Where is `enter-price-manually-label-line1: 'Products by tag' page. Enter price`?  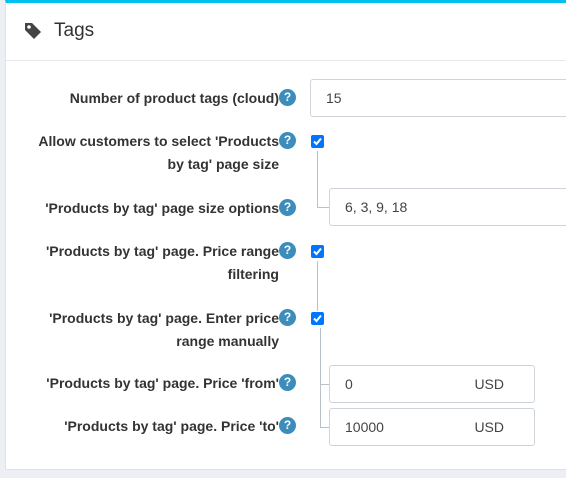
enter-price-manually-label-line1: 'Products by tag' page. Enter price is located at coordinates (164, 318).